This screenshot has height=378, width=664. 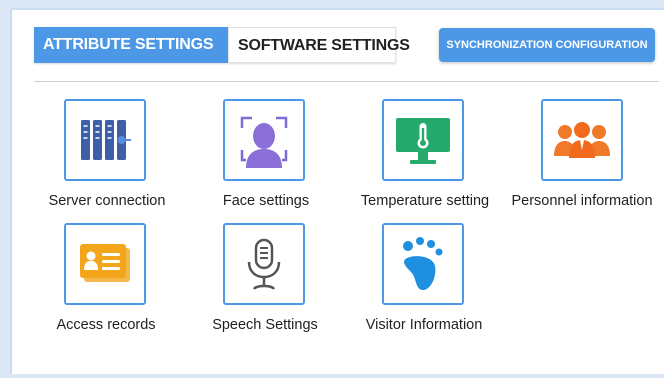 What do you see at coordinates (346, 81) in the screenshot?
I see `divider` at bounding box center [346, 81].